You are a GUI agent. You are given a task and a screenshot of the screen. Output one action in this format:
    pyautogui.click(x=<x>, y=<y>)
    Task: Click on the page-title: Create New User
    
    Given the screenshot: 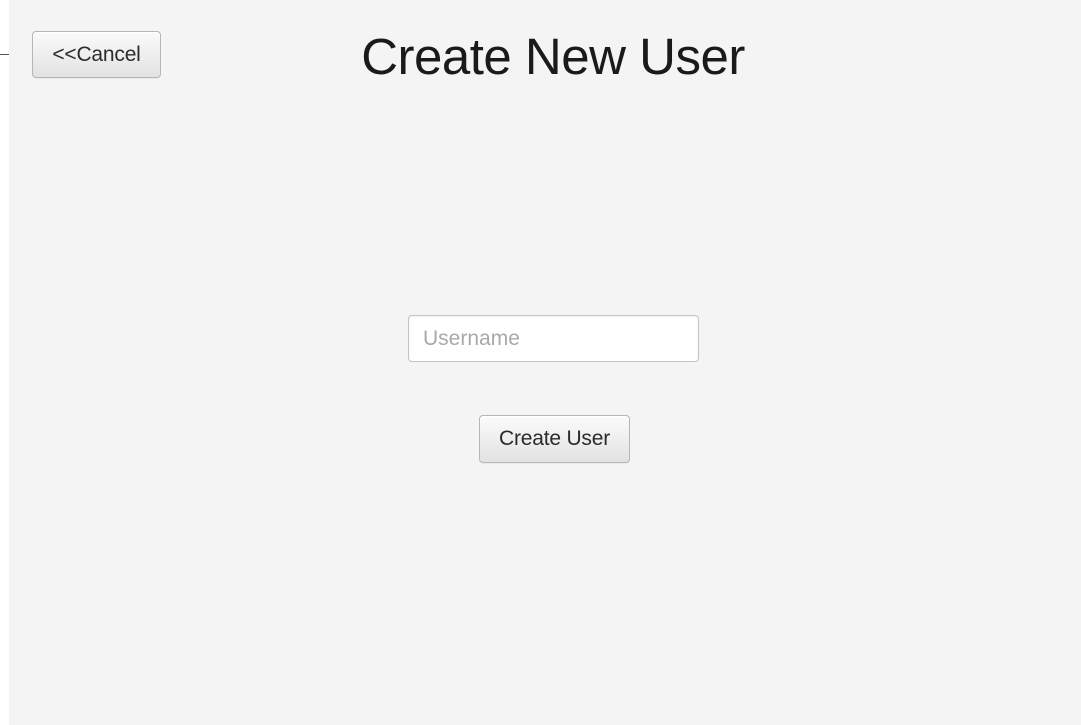 What is the action you would take?
    pyautogui.click(x=553, y=56)
    